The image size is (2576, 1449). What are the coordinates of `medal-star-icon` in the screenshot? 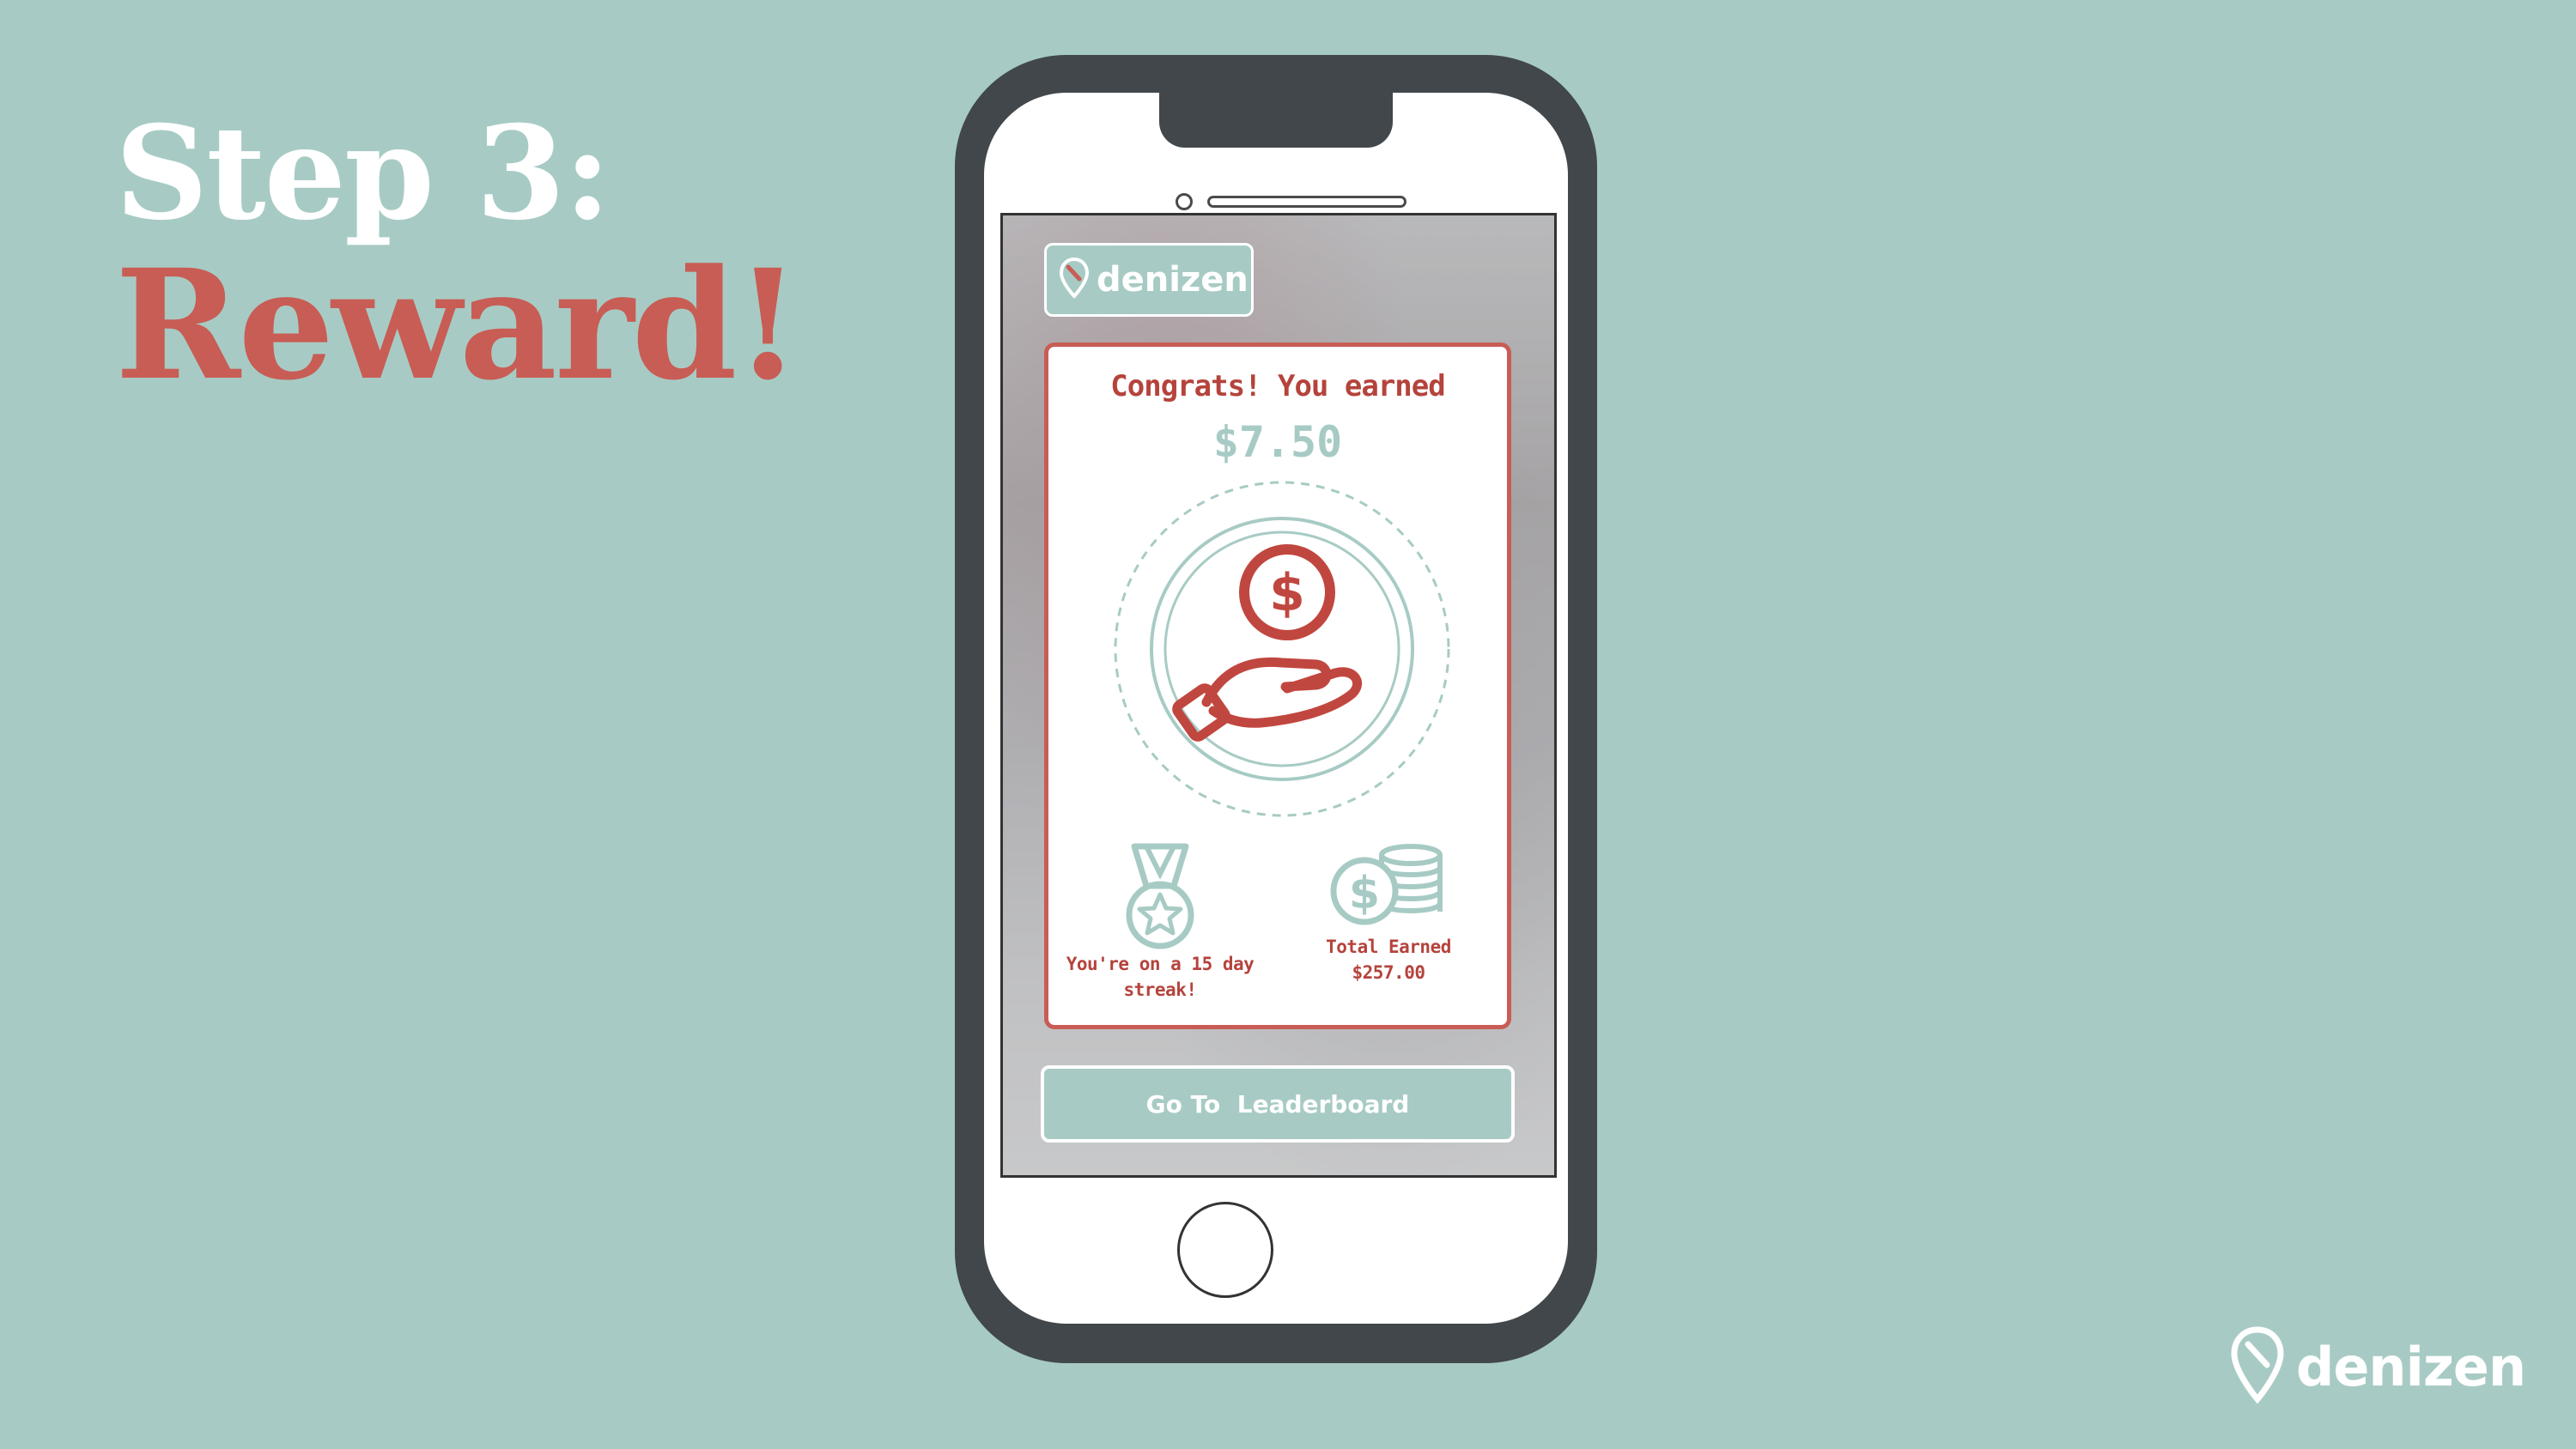 It's located at (1160, 896).